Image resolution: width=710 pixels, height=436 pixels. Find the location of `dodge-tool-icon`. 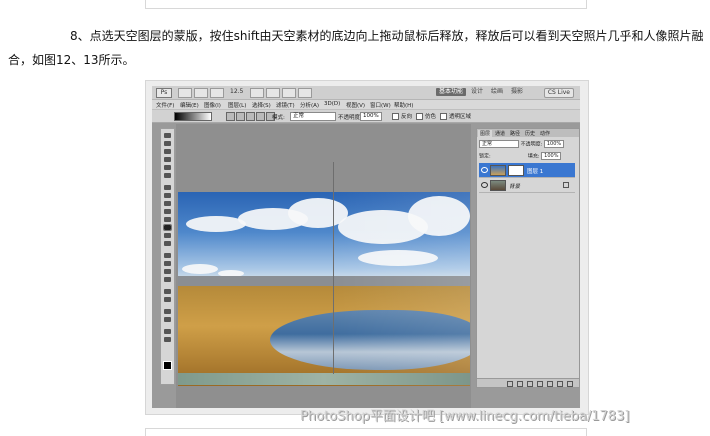

dodge-tool-icon is located at coordinates (167, 243).